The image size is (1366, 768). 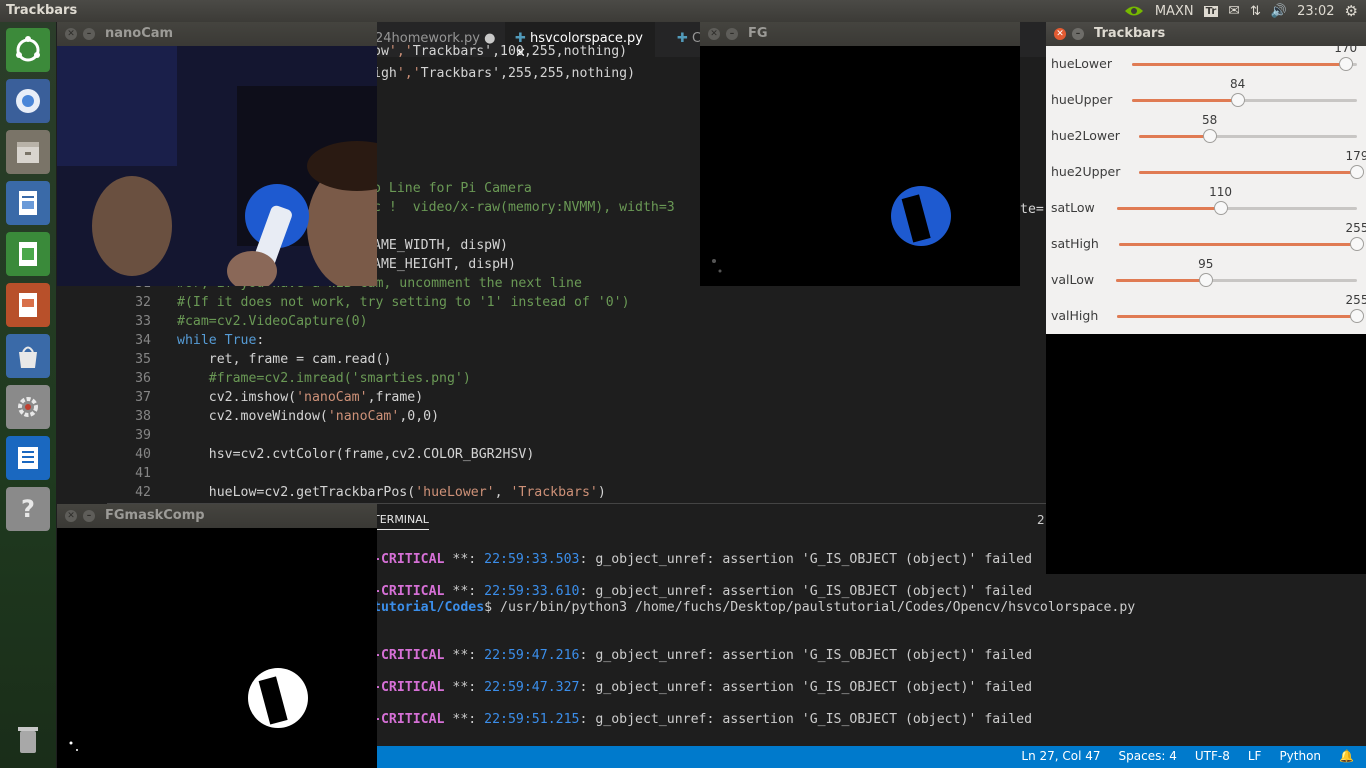 I want to click on trackbar-row: hueLower 170, so click(x=1206, y=61).